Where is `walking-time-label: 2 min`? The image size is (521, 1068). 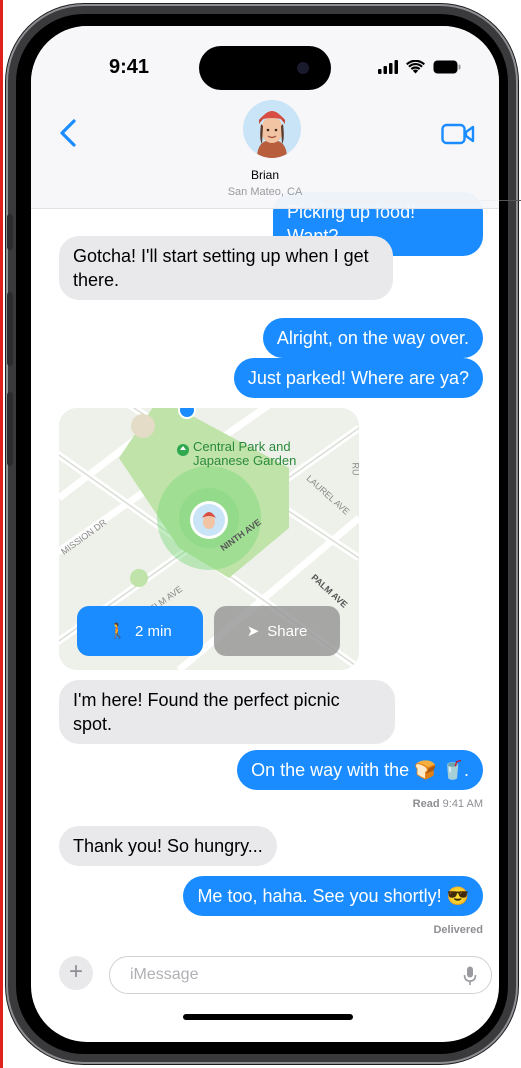
walking-time-label: 2 min is located at coordinates (153, 631).